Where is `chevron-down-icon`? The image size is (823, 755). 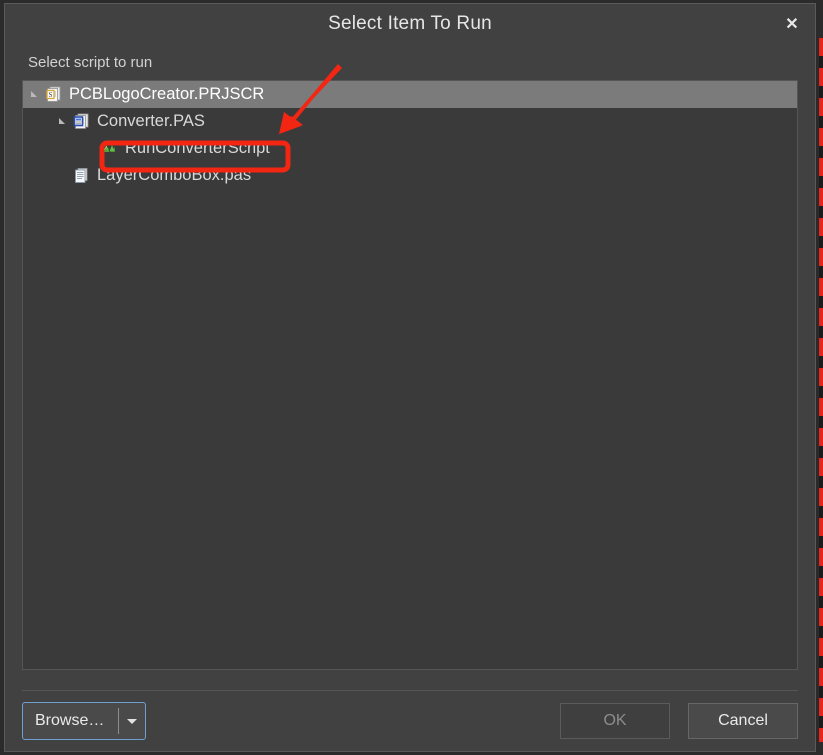
chevron-down-icon is located at coordinates (132, 721).